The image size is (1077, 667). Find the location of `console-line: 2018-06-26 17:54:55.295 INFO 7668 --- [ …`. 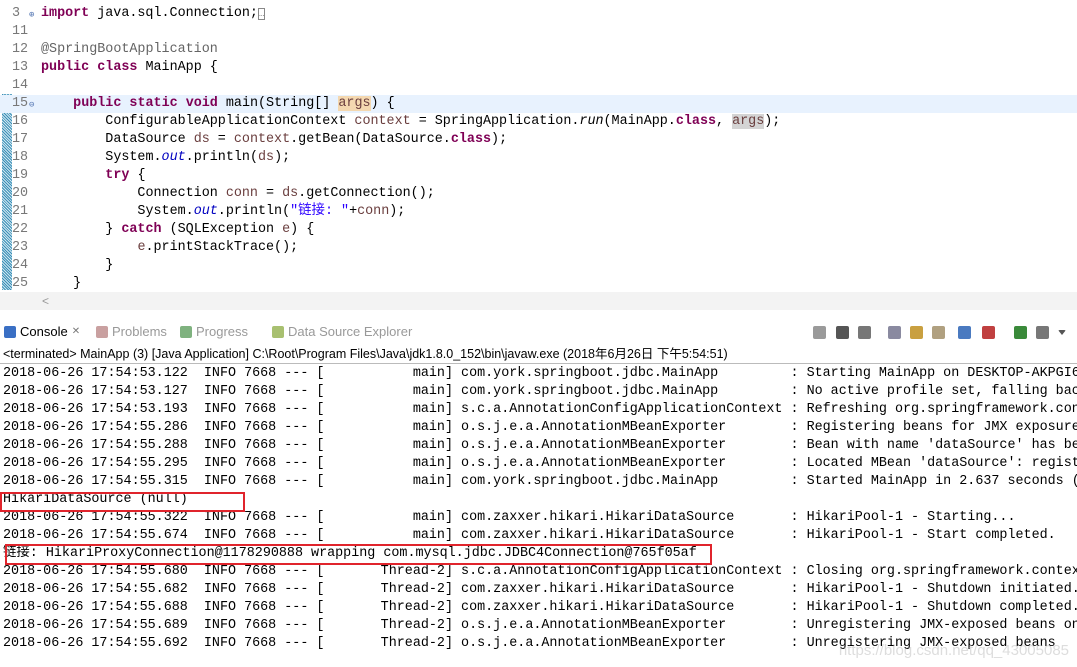

console-line: 2018-06-26 17:54:55.295 INFO 7668 --- [ … is located at coordinates (540, 463).